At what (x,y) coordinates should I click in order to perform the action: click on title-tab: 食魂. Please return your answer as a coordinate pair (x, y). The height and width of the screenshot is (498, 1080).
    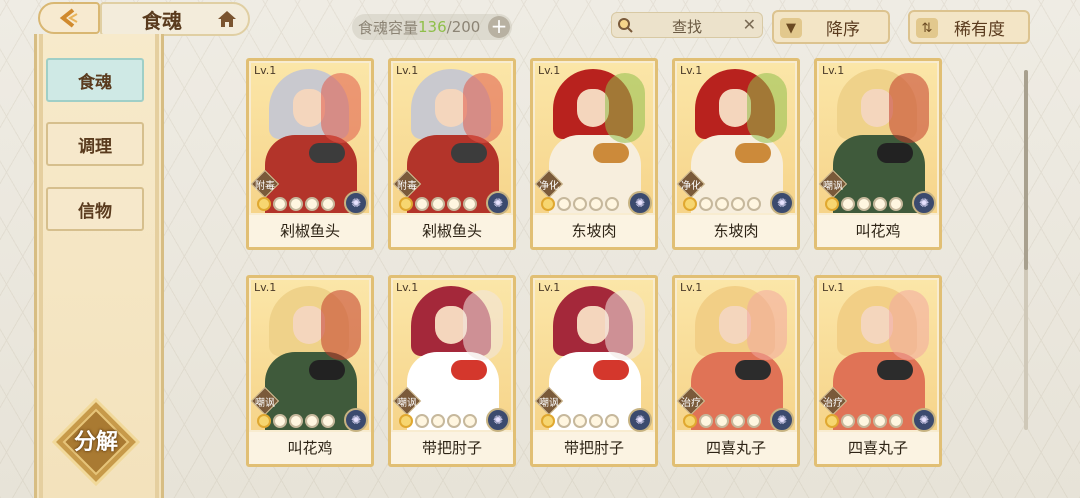
    Looking at the image, I should click on (175, 19).